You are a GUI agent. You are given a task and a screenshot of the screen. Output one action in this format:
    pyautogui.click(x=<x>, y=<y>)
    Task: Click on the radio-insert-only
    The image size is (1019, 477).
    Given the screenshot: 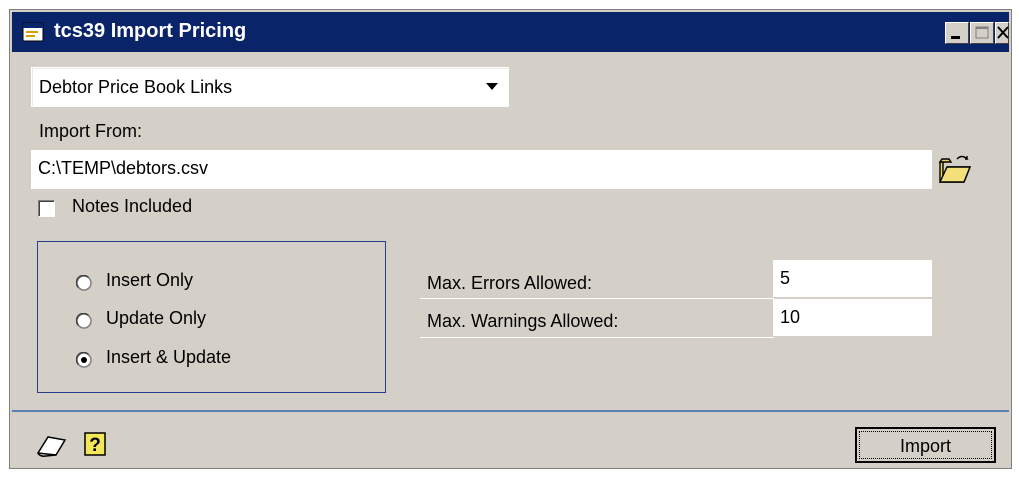 What is the action you would take?
    pyautogui.click(x=84, y=283)
    